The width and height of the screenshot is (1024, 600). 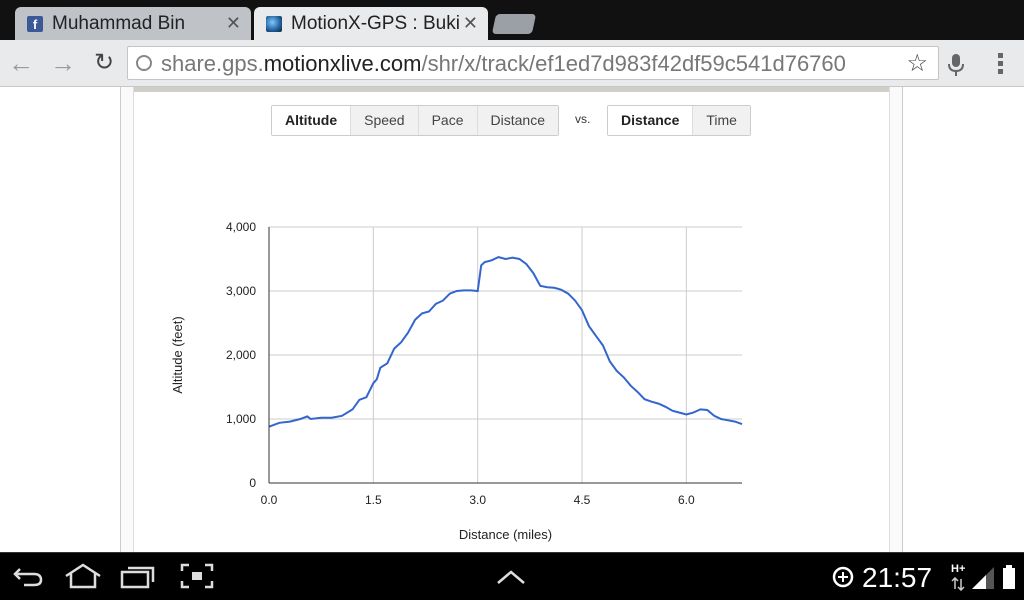 I want to click on tab-strip: f Muhammad Bin ✕ MotionX-GPS : Bukit ✕, so click(x=512, y=20).